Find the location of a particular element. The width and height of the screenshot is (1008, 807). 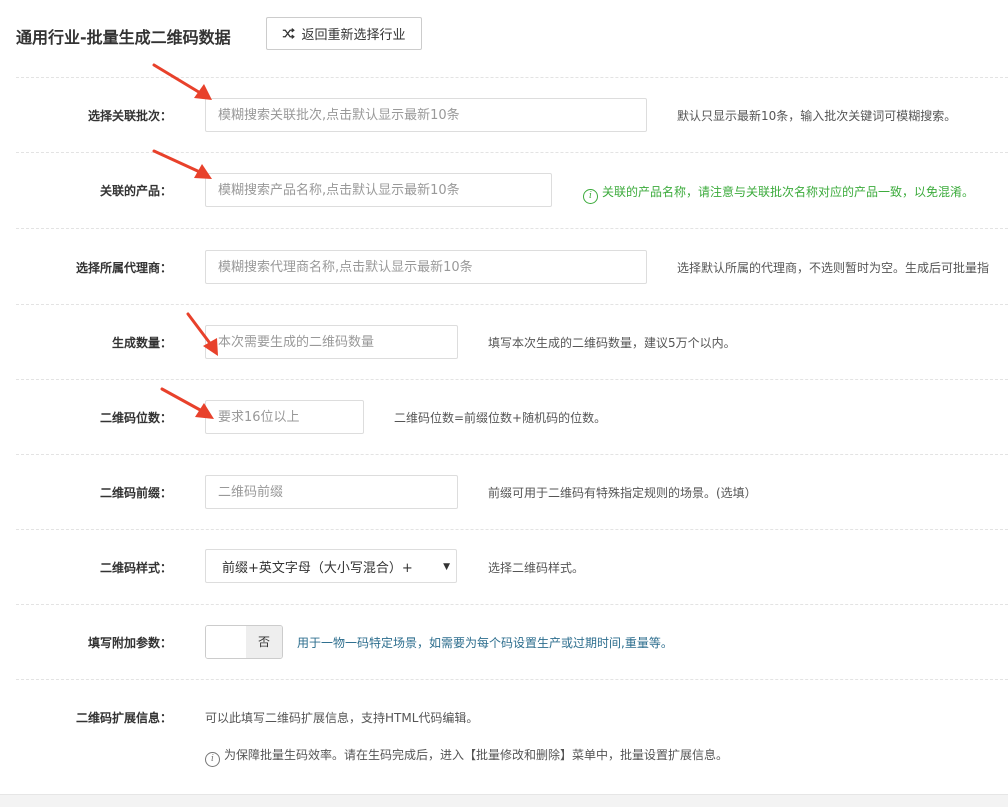

style-label: 二维码样式： is located at coordinates (135, 568).